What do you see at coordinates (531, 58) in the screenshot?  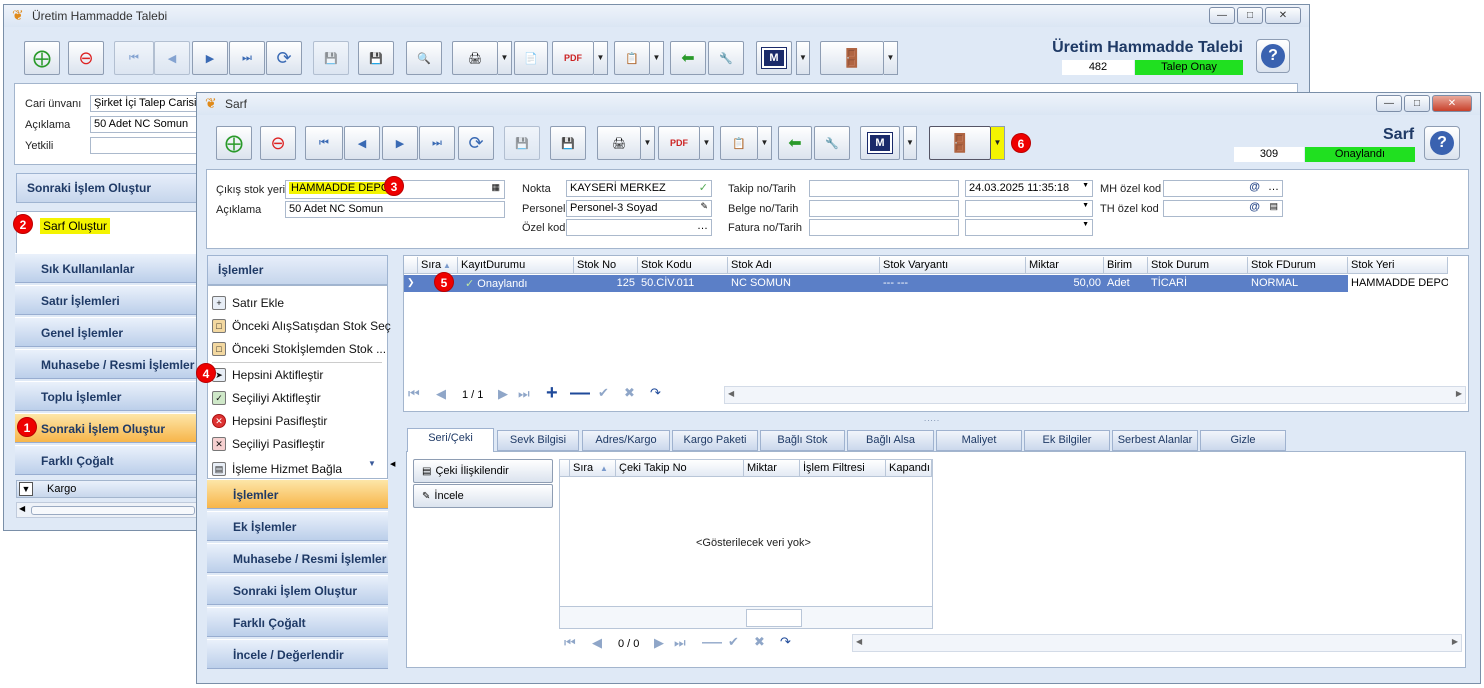 I see `attach-button: 📄` at bounding box center [531, 58].